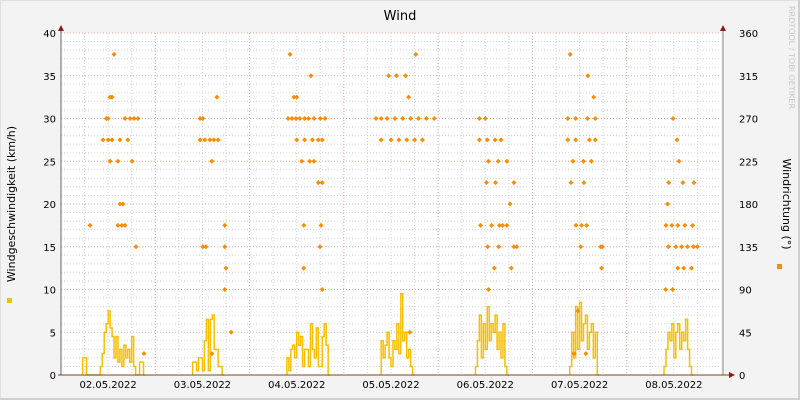 This screenshot has height=400, width=800. I want to click on y2-tick-label: 225, so click(748, 162).